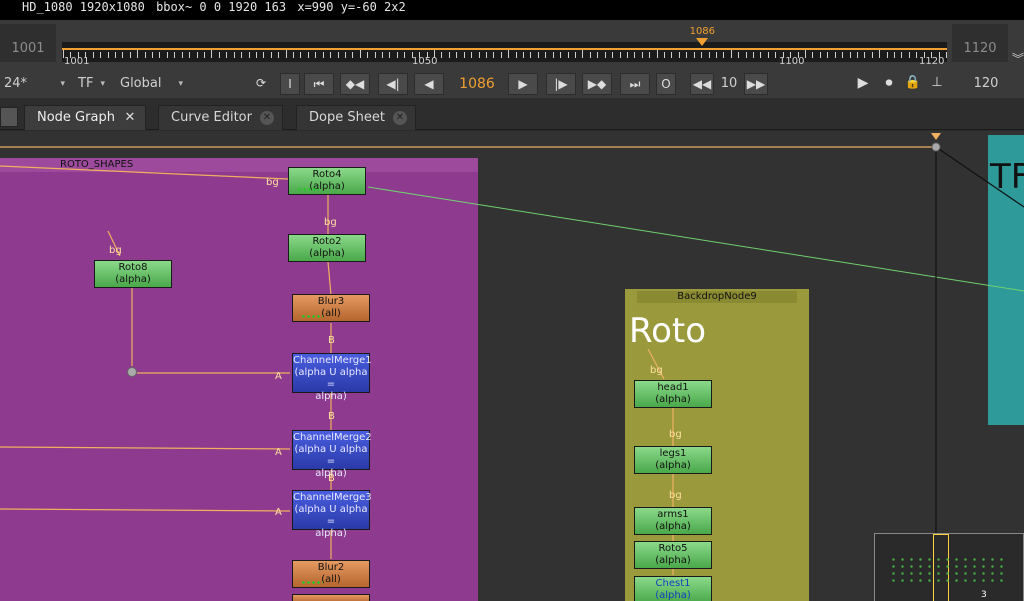 Image resolution: width=1024 pixels, height=601 pixels. Describe the element at coordinates (141, 83) in the screenshot. I see `scope-value: Global` at that location.